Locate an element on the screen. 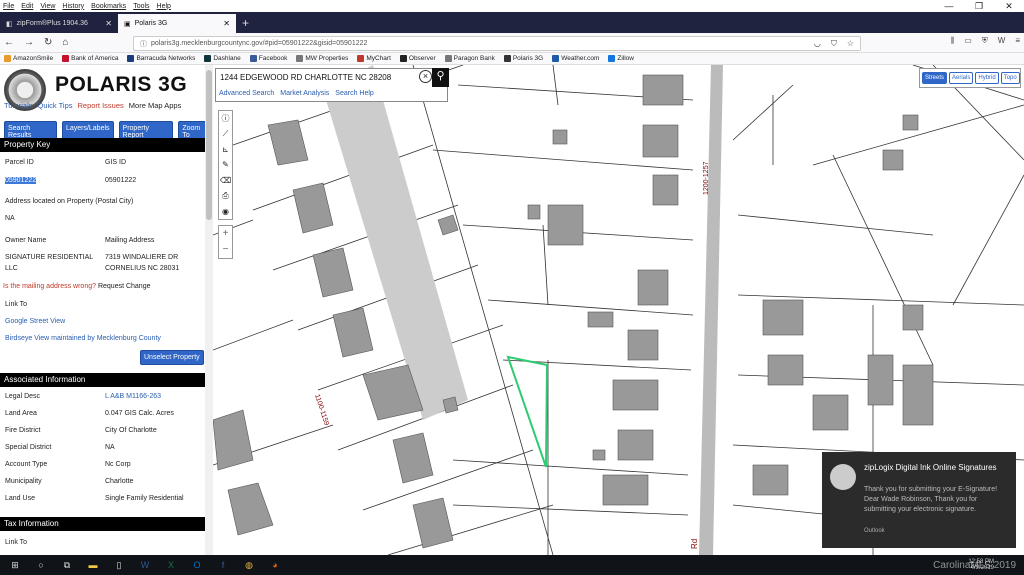  search-icon: ⚲ is located at coordinates (440, 77).